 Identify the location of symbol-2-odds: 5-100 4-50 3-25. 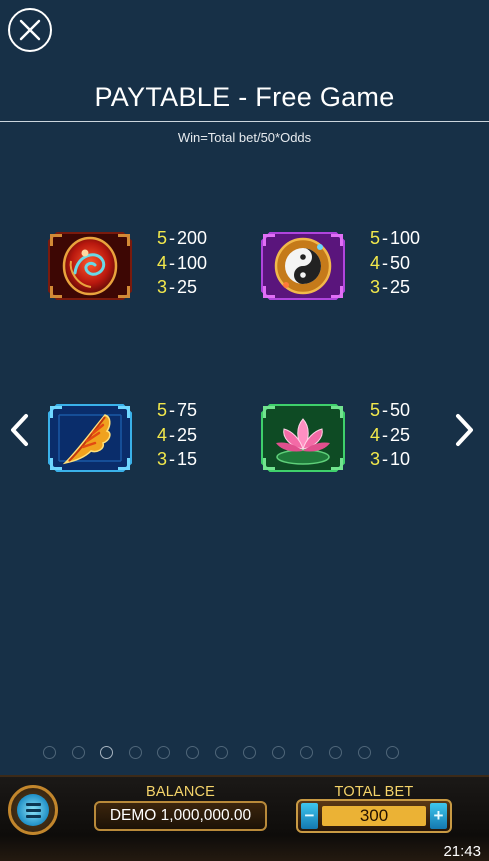
(395, 263).